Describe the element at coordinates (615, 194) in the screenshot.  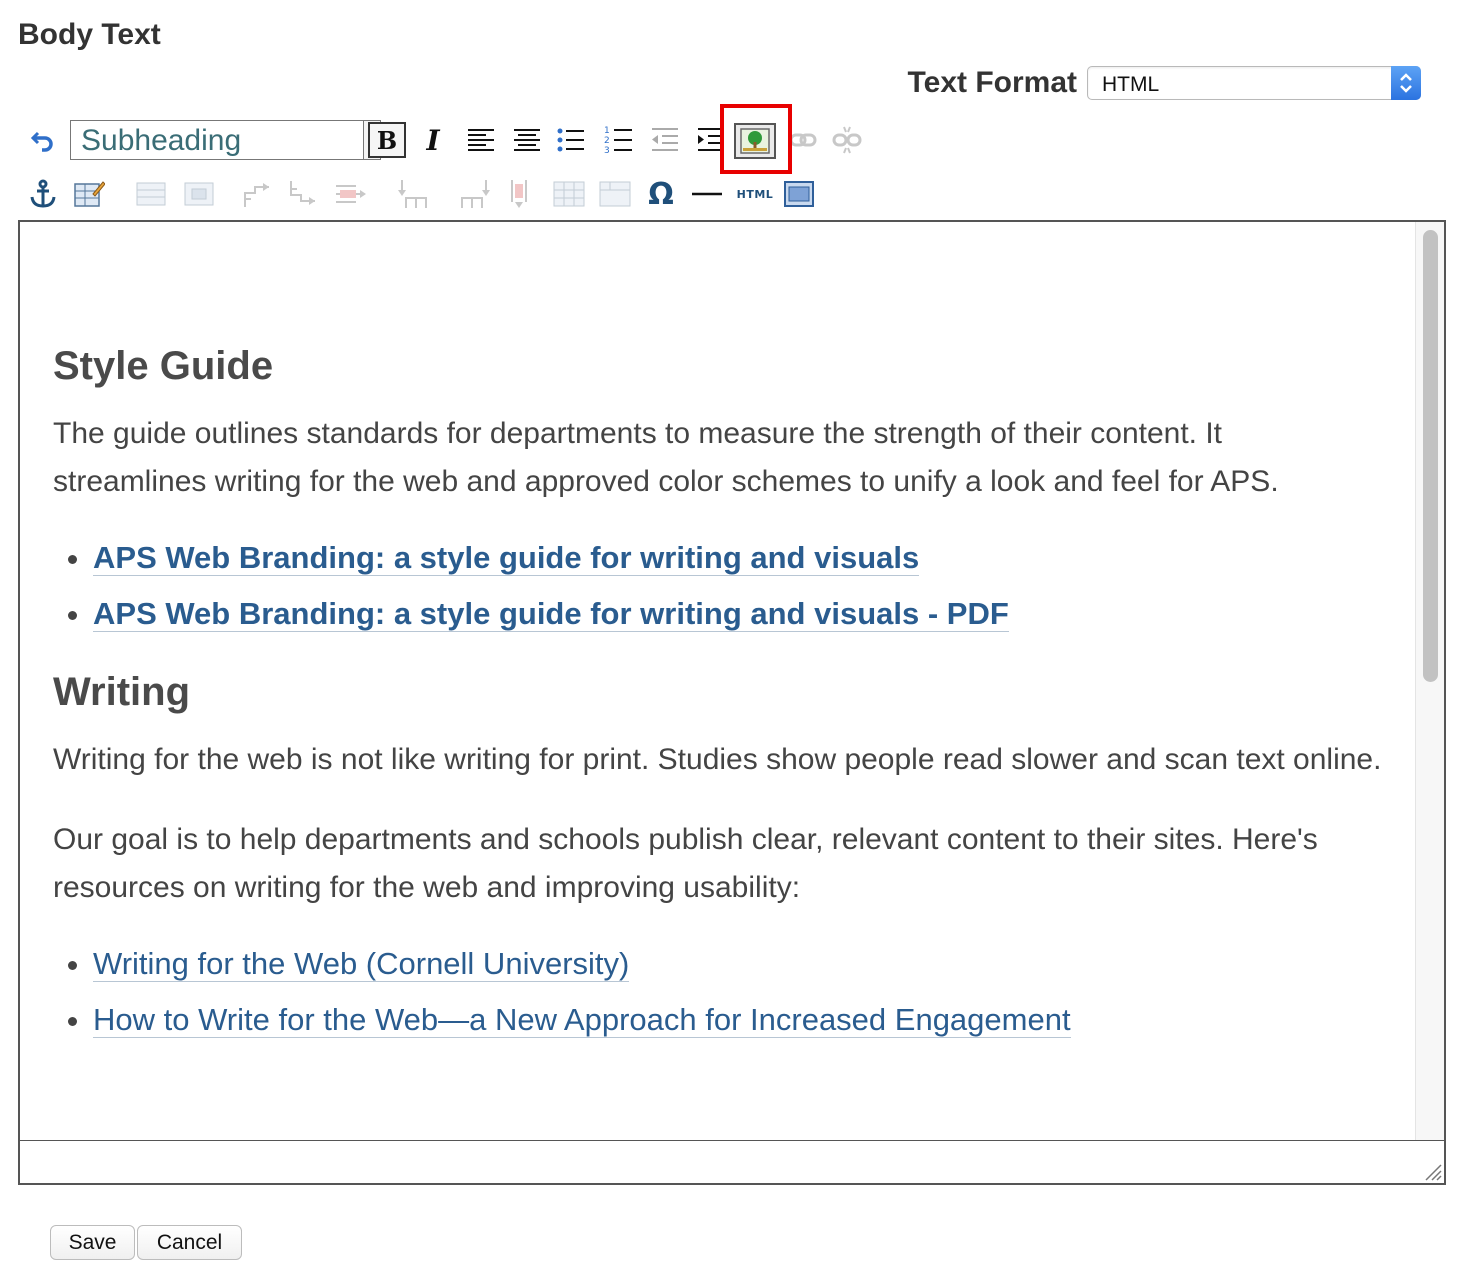
I see `merge-cells-icon` at that location.